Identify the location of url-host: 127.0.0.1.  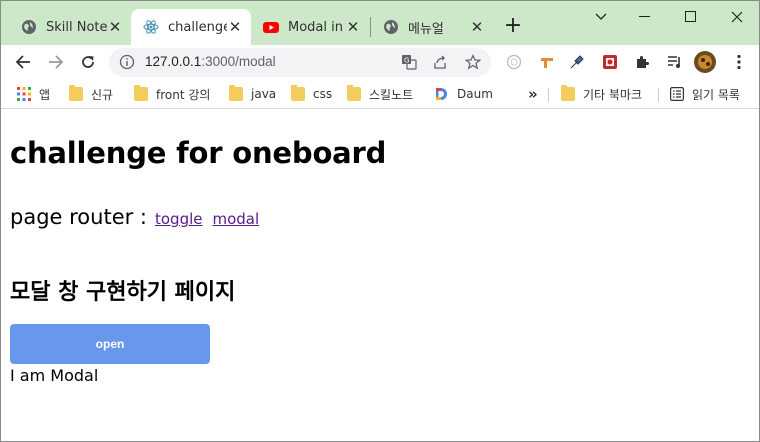
(173, 61).